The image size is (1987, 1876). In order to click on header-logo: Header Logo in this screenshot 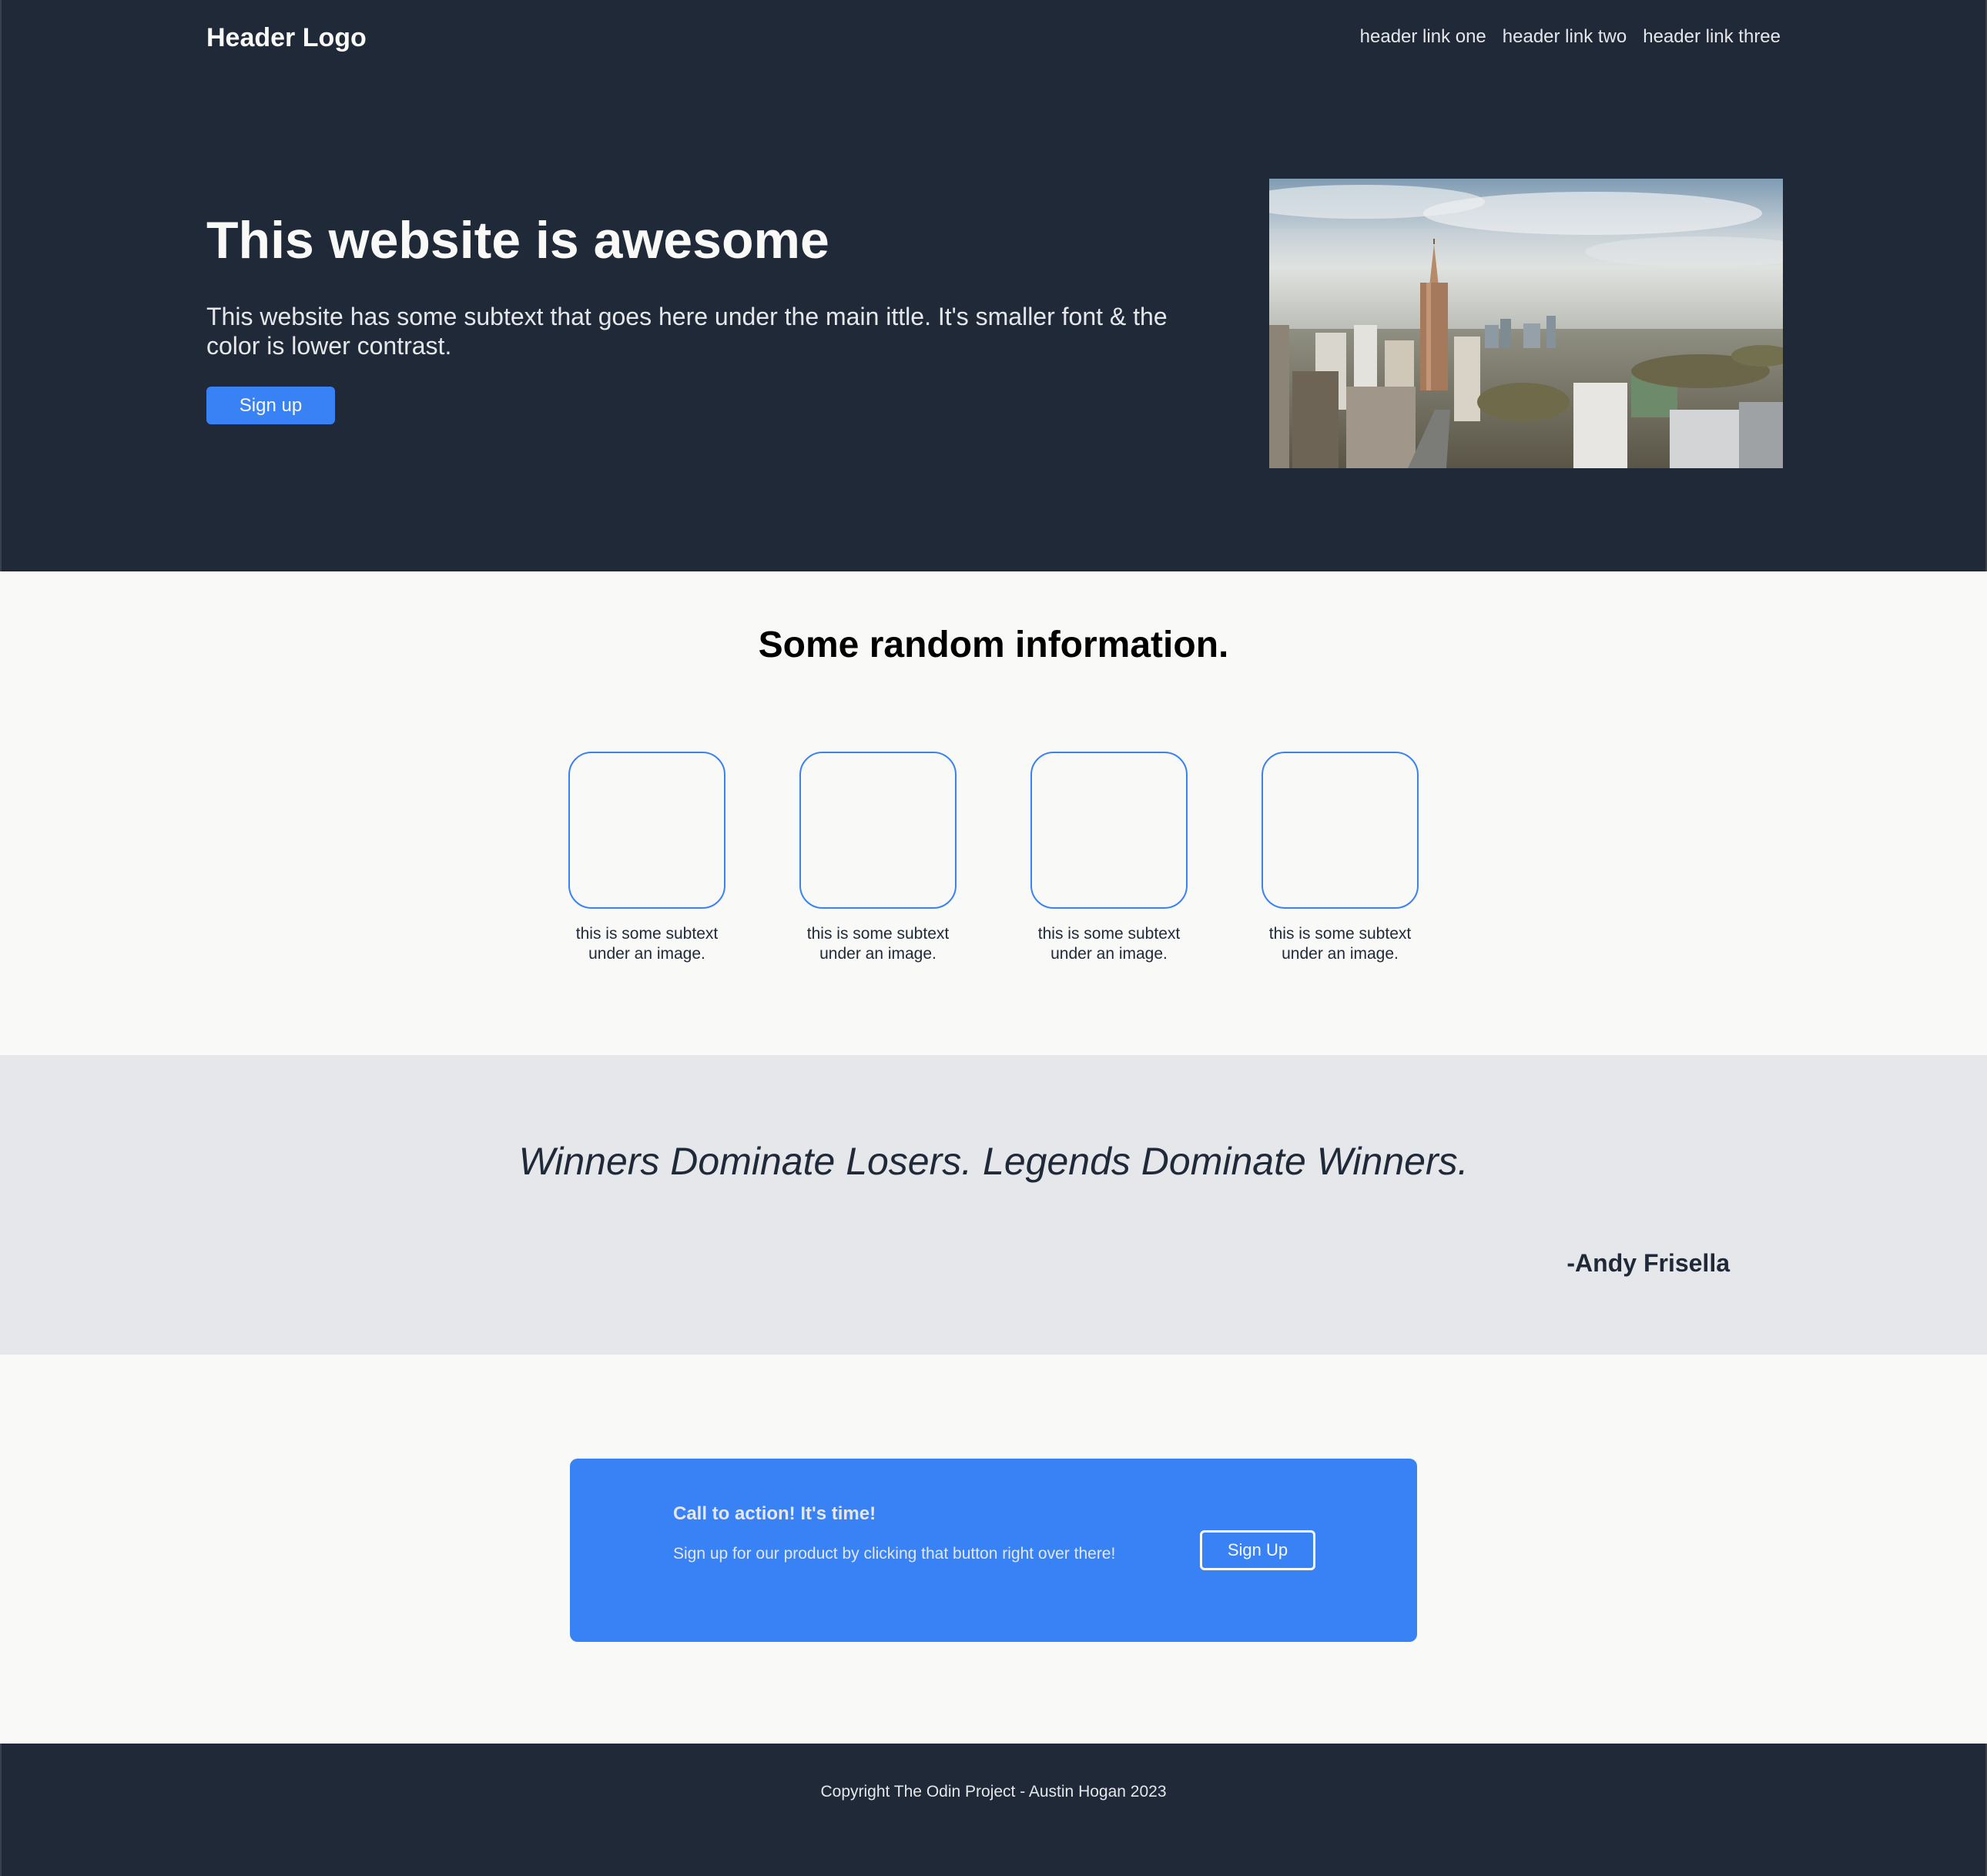, I will do `click(286, 37)`.